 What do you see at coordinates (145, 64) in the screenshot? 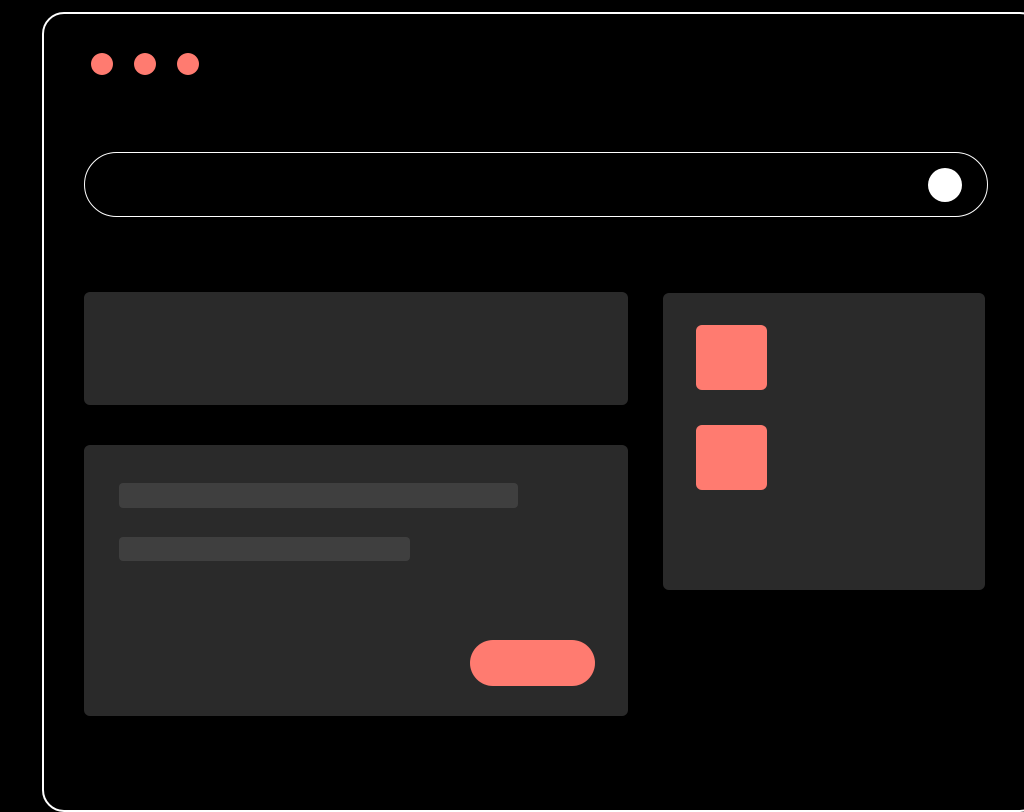
I see `window-control-minimize` at bounding box center [145, 64].